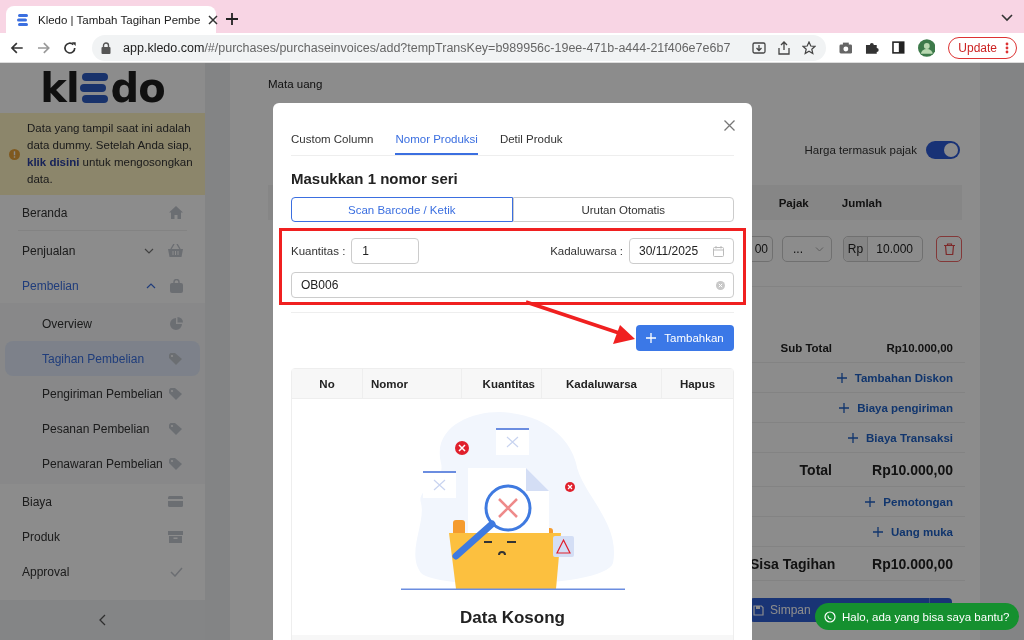 This screenshot has height=640, width=1024. I want to click on expiry-label: Kadaluwarsa :, so click(586, 251).